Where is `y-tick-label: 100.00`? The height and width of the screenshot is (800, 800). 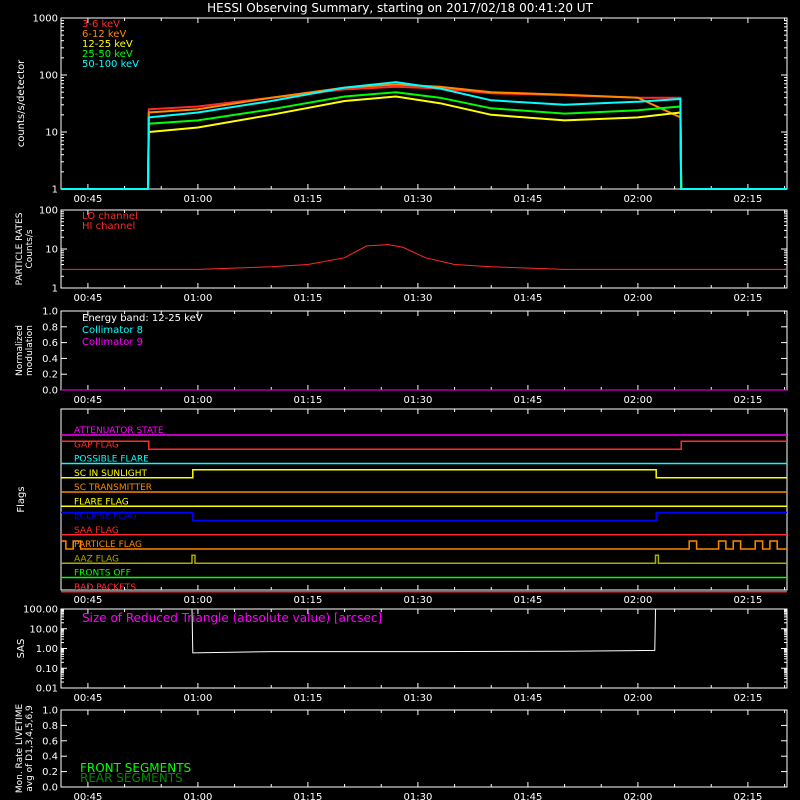 y-tick-label: 100.00 is located at coordinates (40, 610).